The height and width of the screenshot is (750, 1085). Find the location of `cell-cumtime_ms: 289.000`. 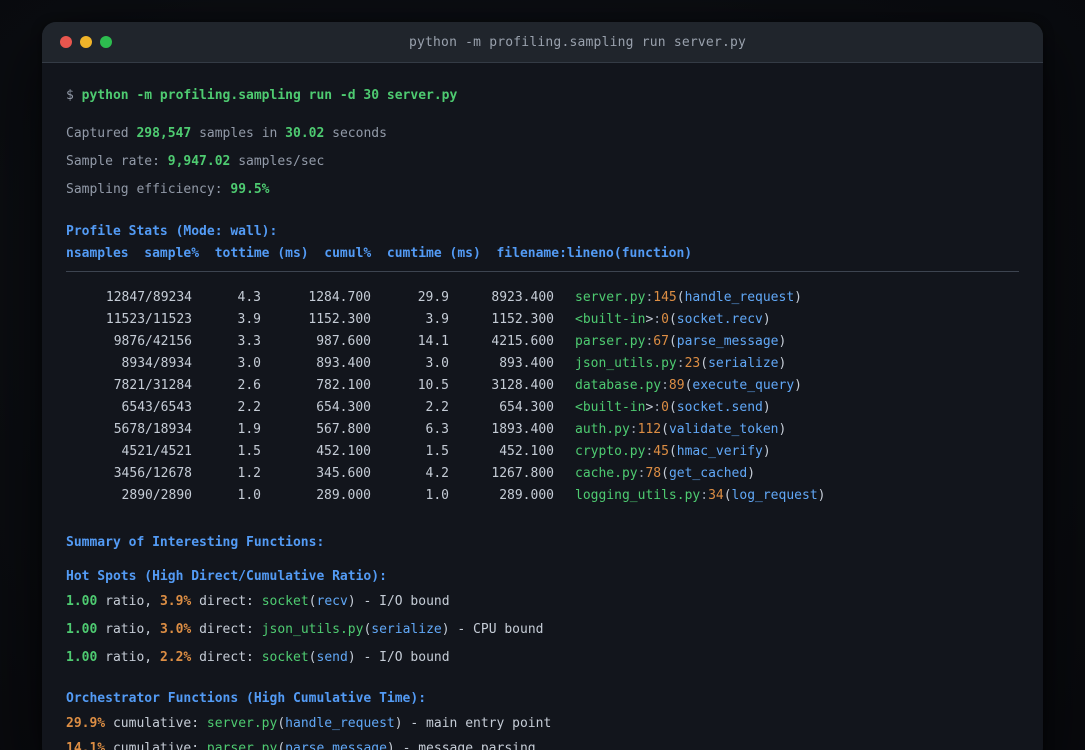

cell-cumtime_ms: 289.000 is located at coordinates (526, 495).